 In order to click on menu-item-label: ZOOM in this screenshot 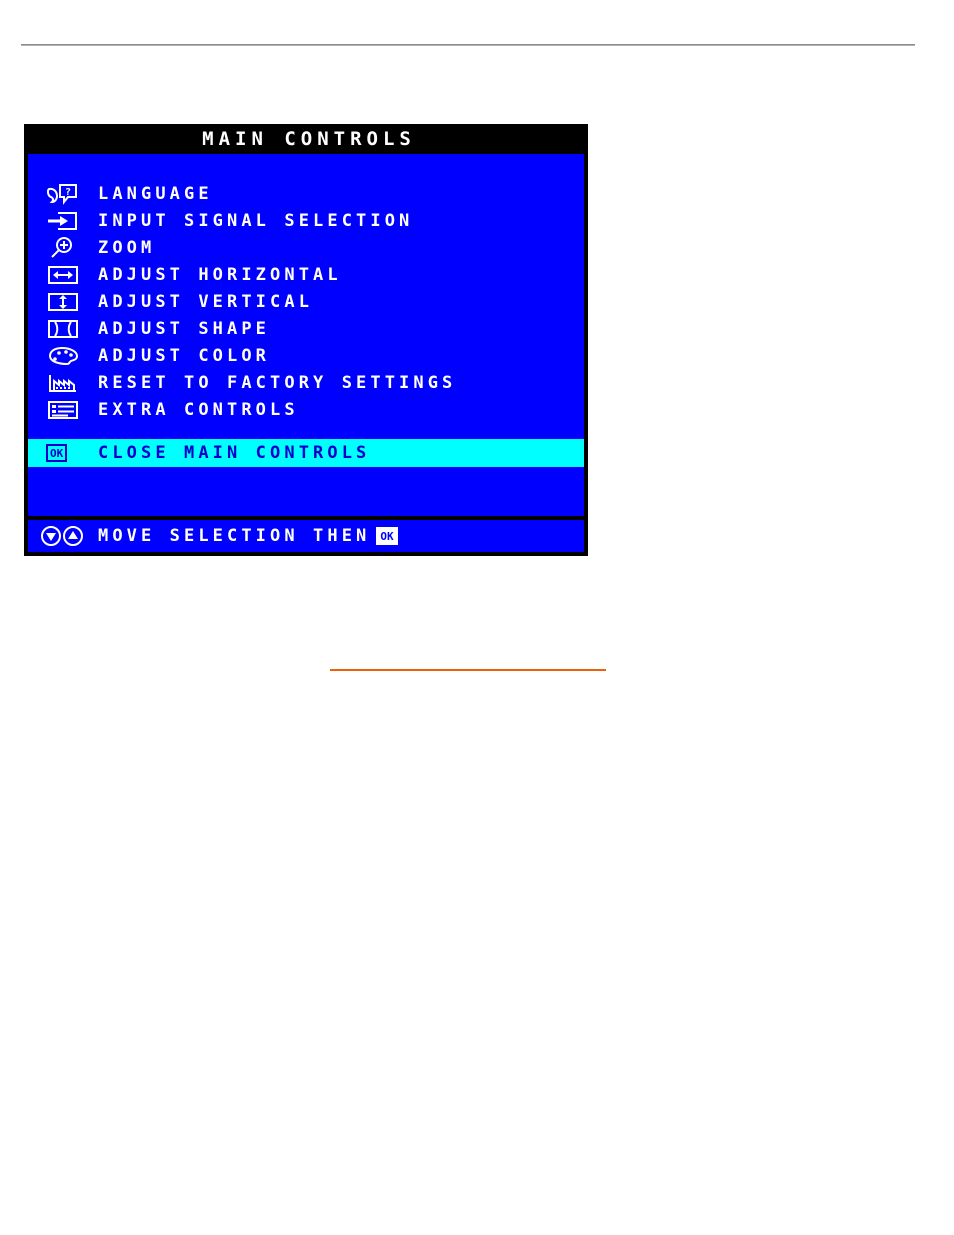, I will do `click(127, 247)`.